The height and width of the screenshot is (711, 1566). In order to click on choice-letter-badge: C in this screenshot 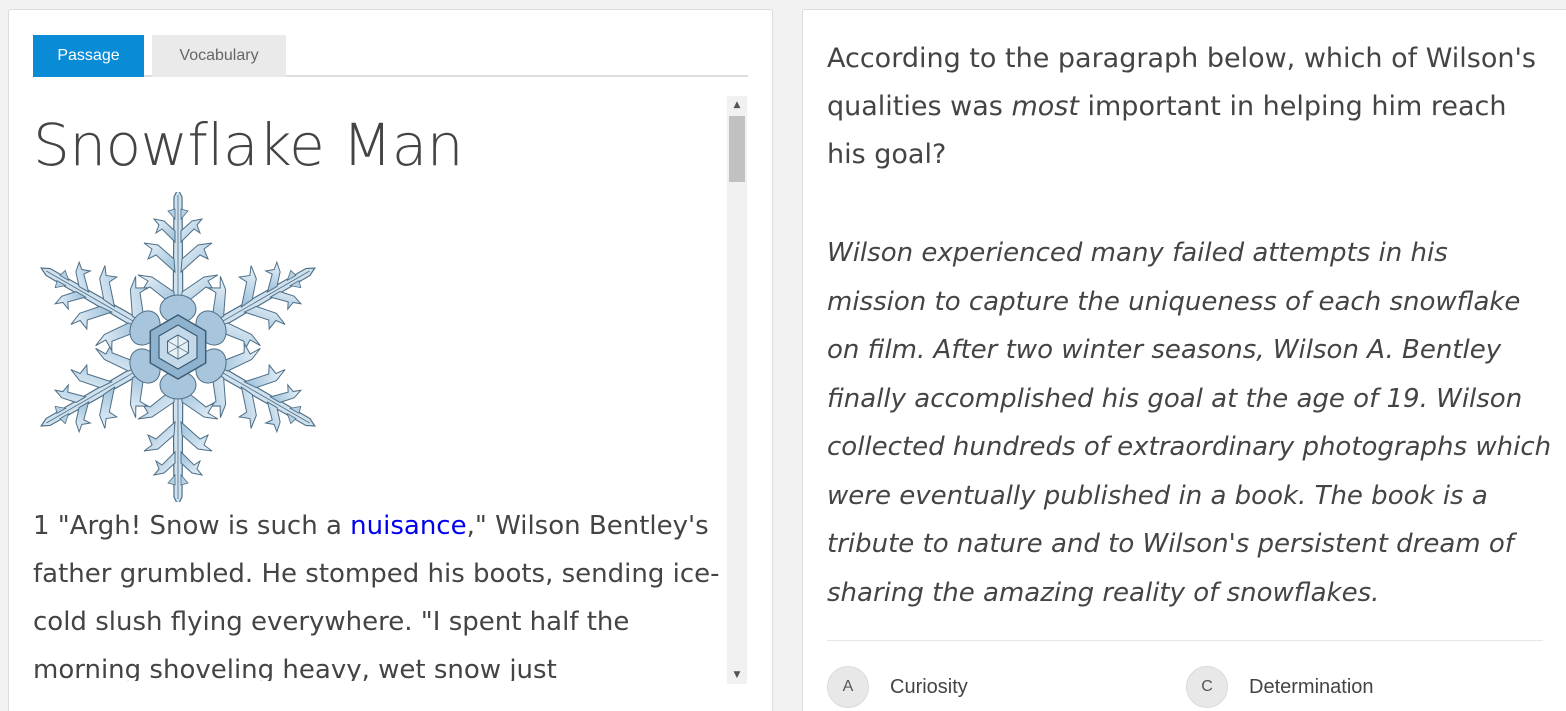, I will do `click(1207, 687)`.